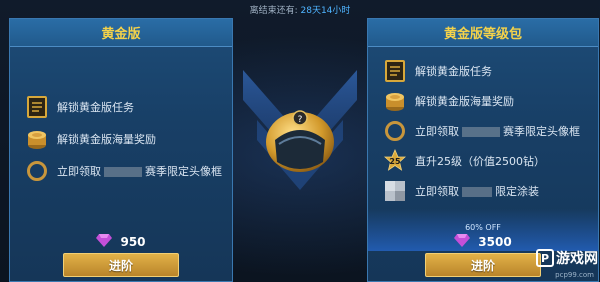  I want to click on bundle-item-label: 立即领取 限定涂装, so click(477, 191).